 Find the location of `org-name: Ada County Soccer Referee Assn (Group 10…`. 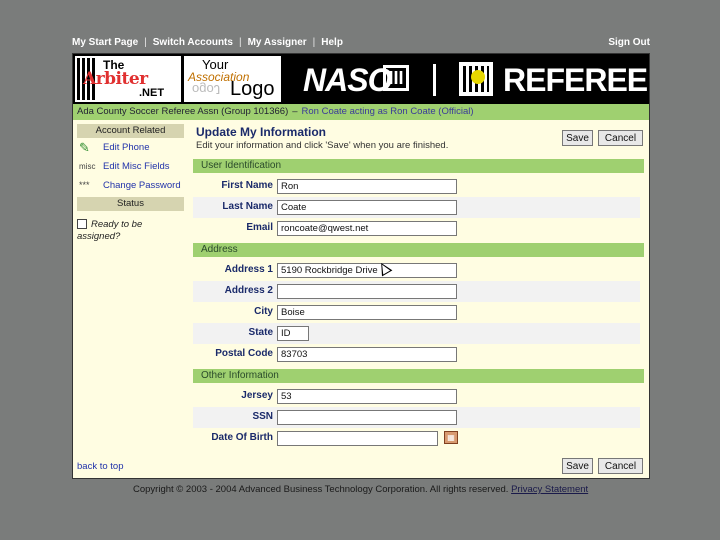

org-name: Ada County Soccer Referee Assn (Group 10… is located at coordinates (183, 111).